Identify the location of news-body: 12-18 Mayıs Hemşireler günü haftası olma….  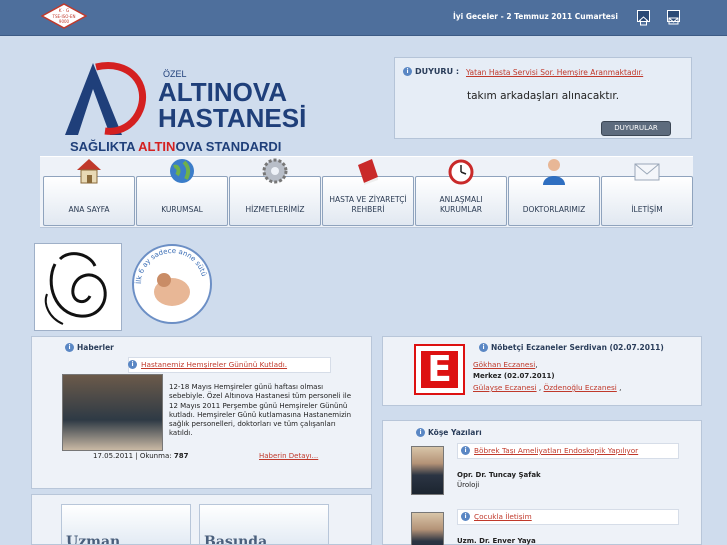
(260, 410).